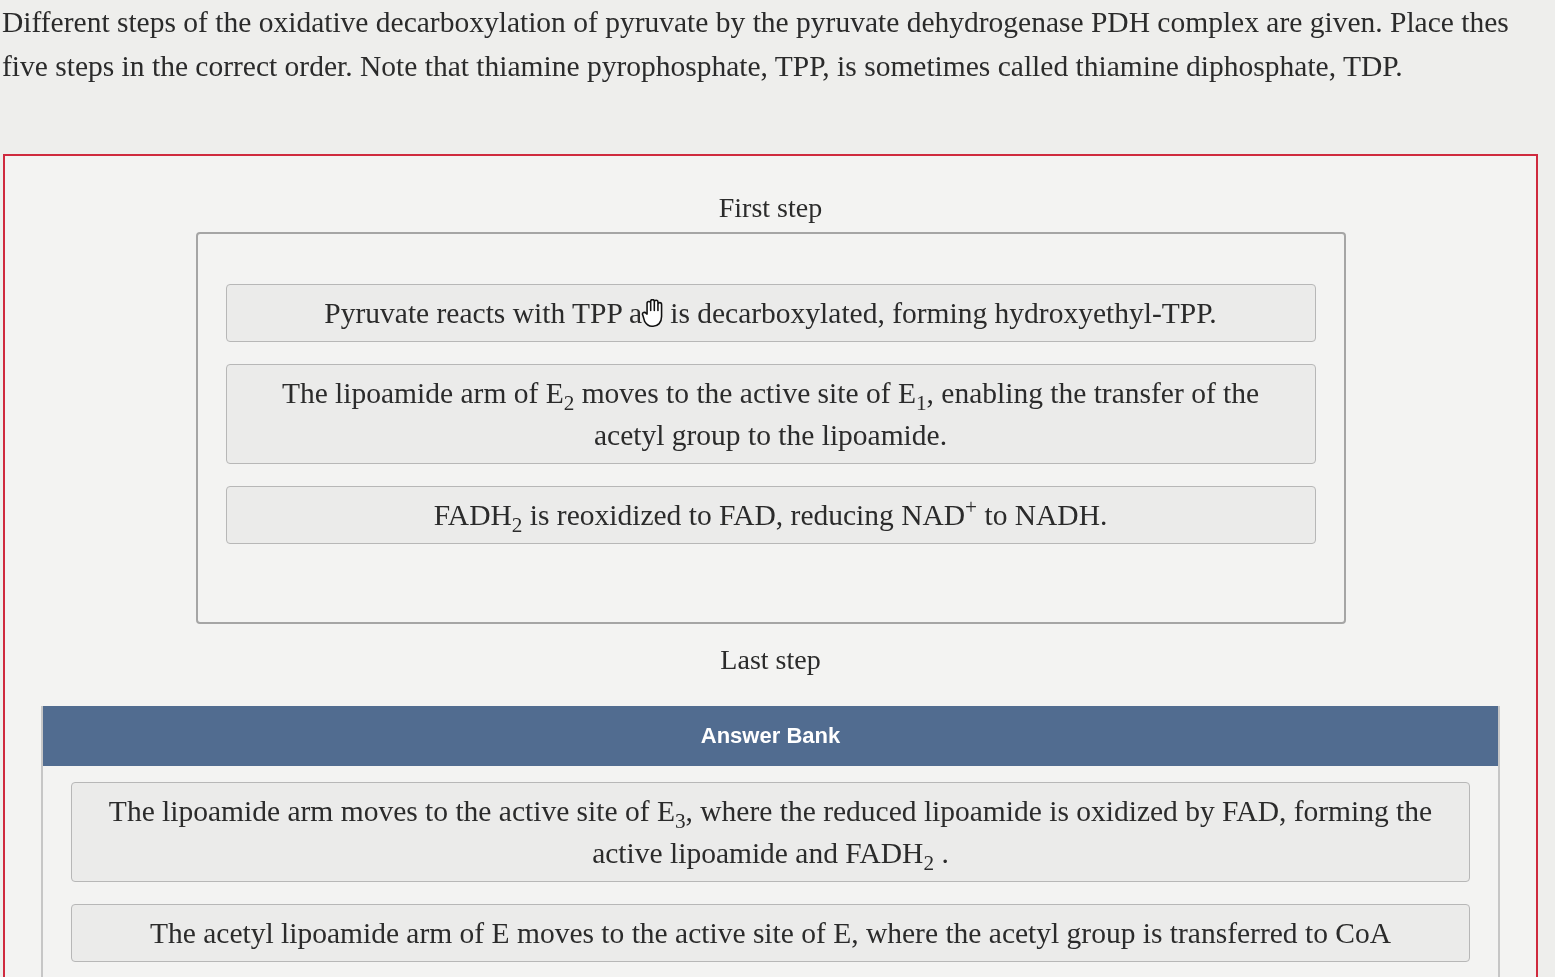 The height and width of the screenshot is (977, 1555). What do you see at coordinates (770, 832) in the screenshot?
I see `answer-card: The lipoamide arm moves to the active site of E$_{3}$, where the reduced lipoamide is oxidized by FAD, forming the active lipoamide and FADH$_{2}$ .` at bounding box center [770, 832].